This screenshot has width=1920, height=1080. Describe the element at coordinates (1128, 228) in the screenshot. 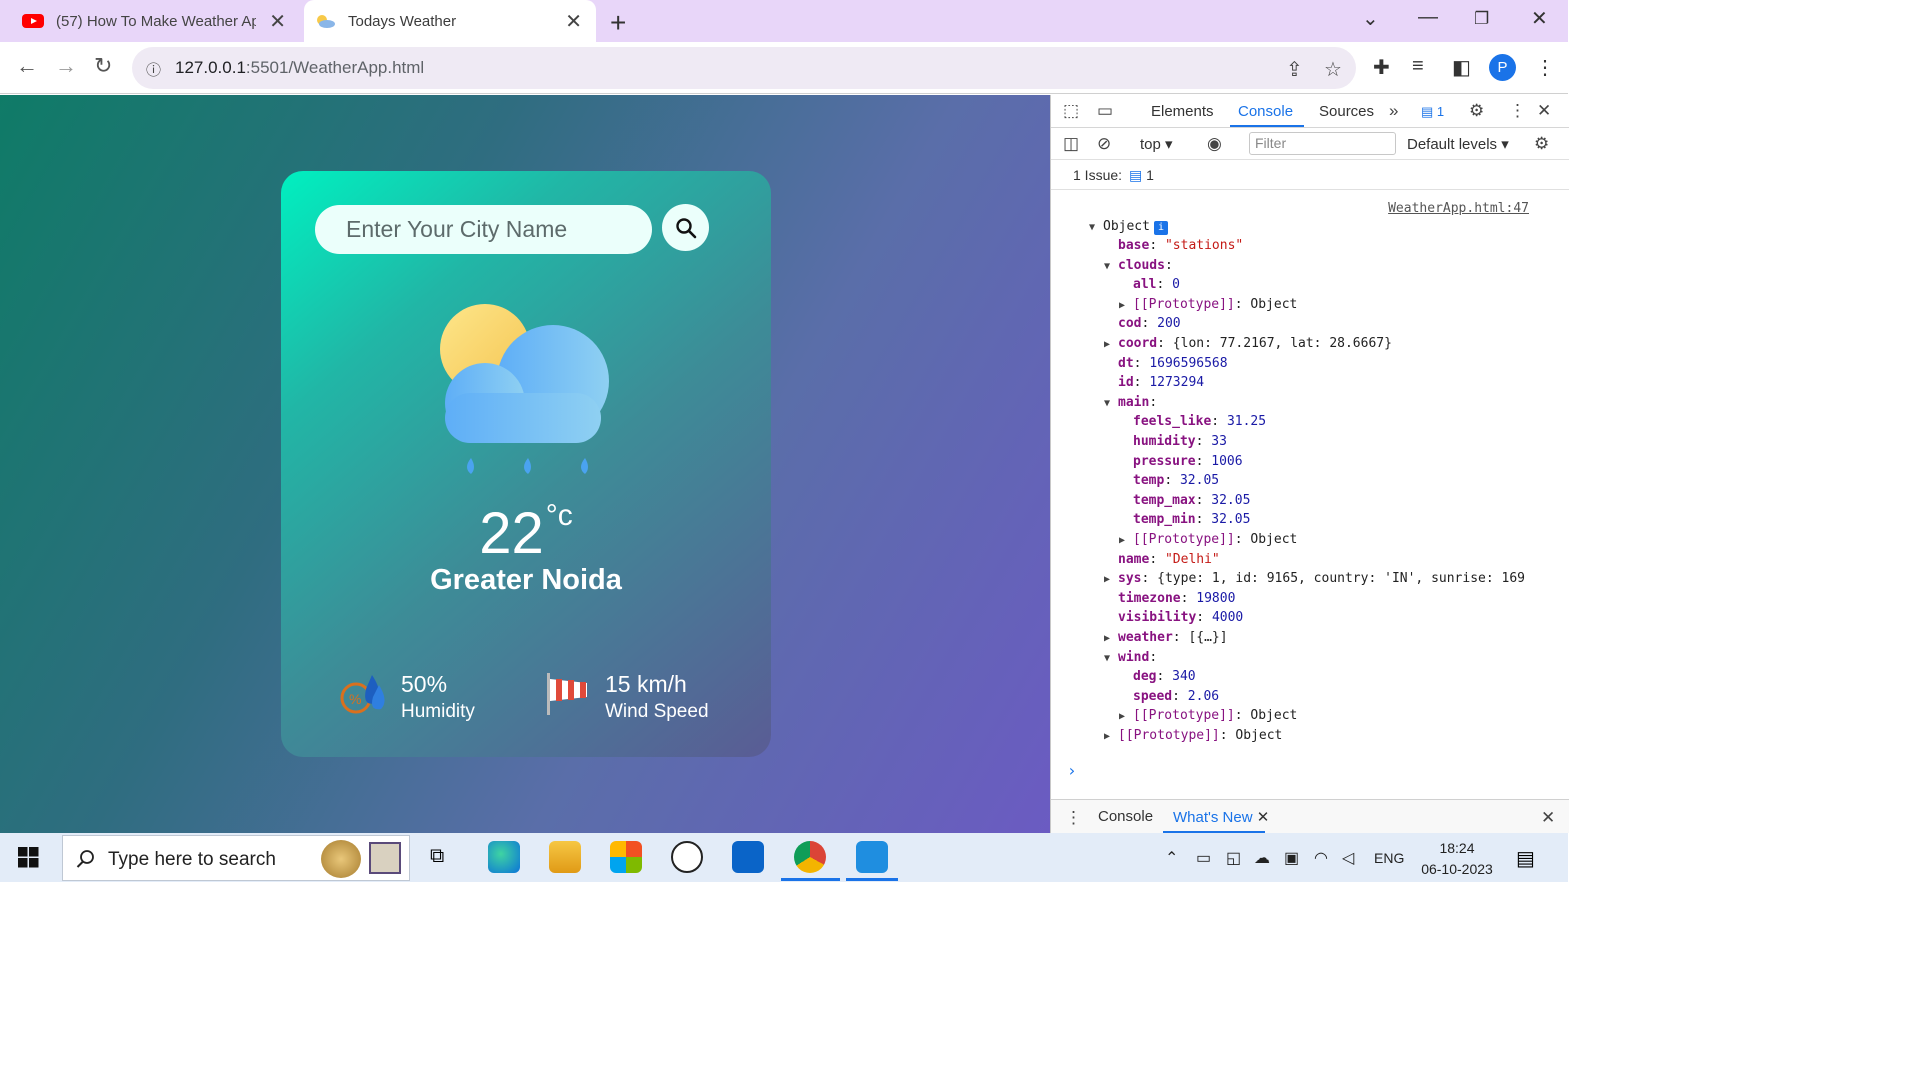

I see `object-root: ▼ Object i` at that location.